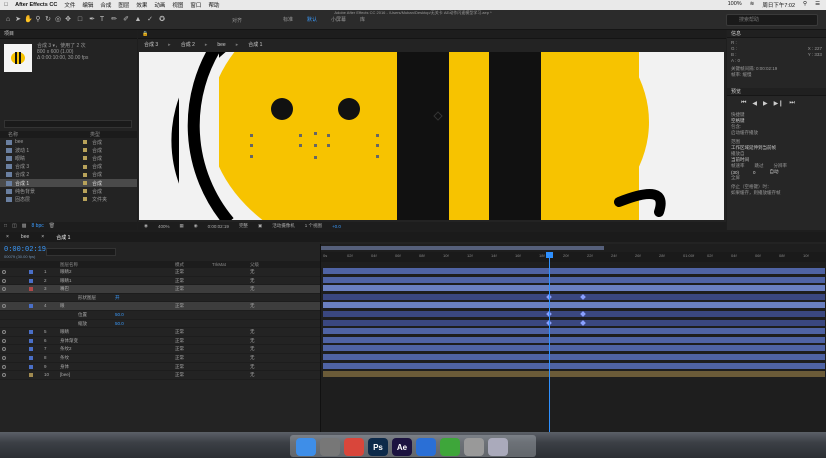 The width and height of the screenshot is (826, 458). Describe the element at coordinates (791, 103) in the screenshot. I see `last-frame-icon: ⏭` at that location.